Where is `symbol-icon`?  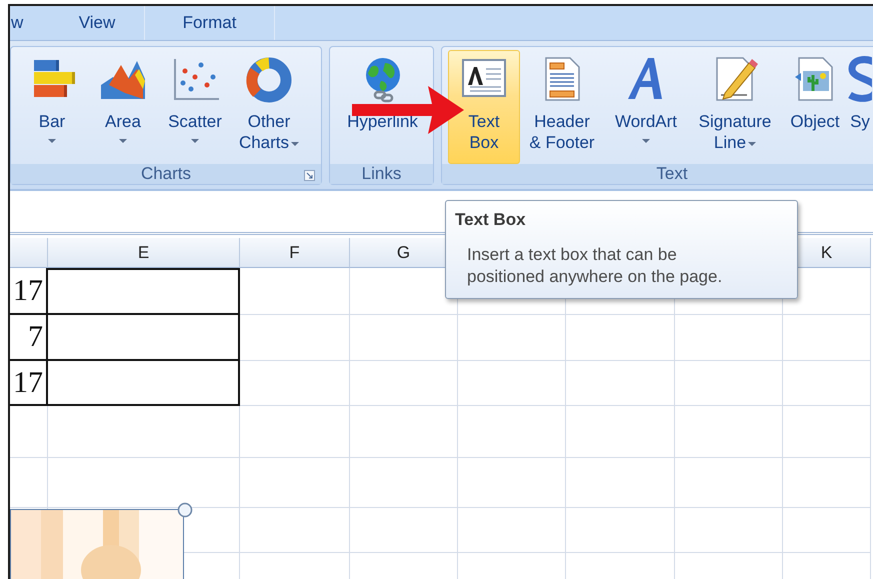
symbol-icon is located at coordinates (860, 79).